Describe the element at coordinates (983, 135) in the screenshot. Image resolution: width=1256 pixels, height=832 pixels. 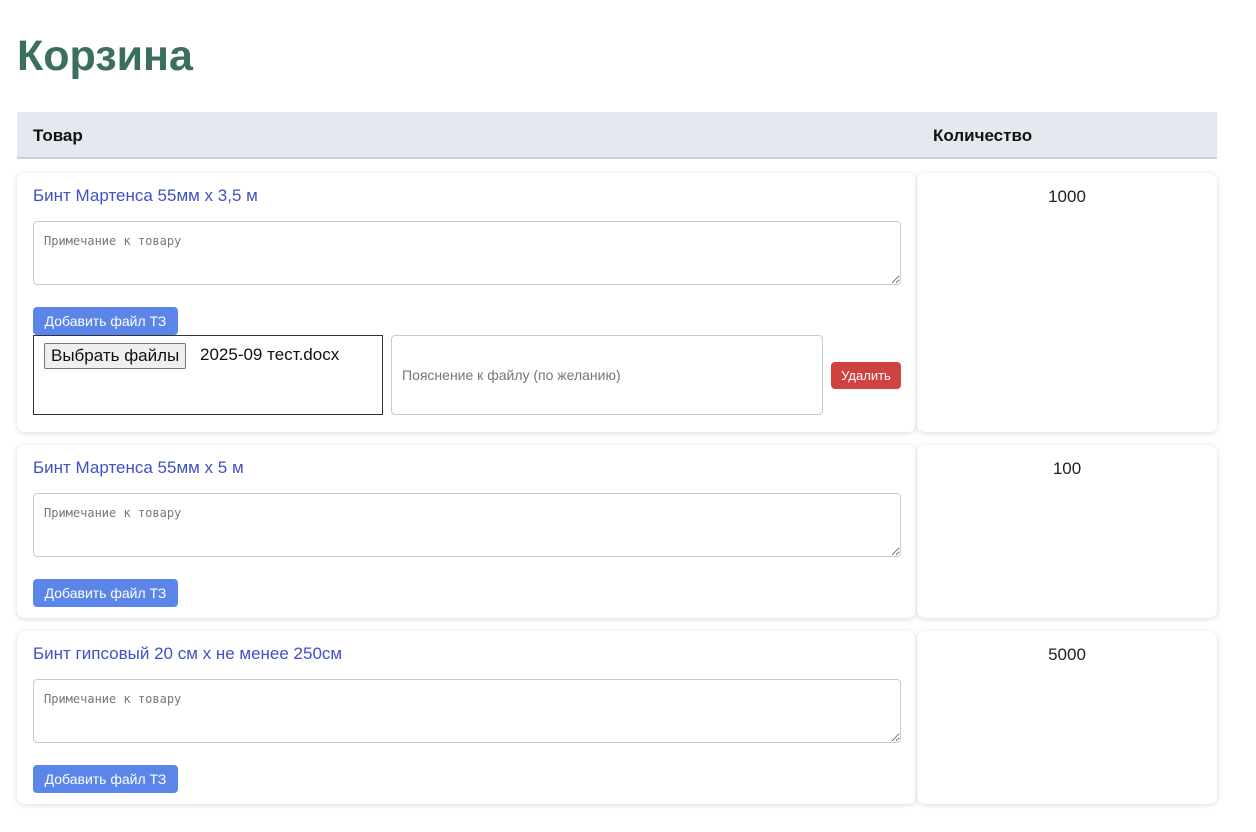
I see `header-quantity: Количество` at that location.